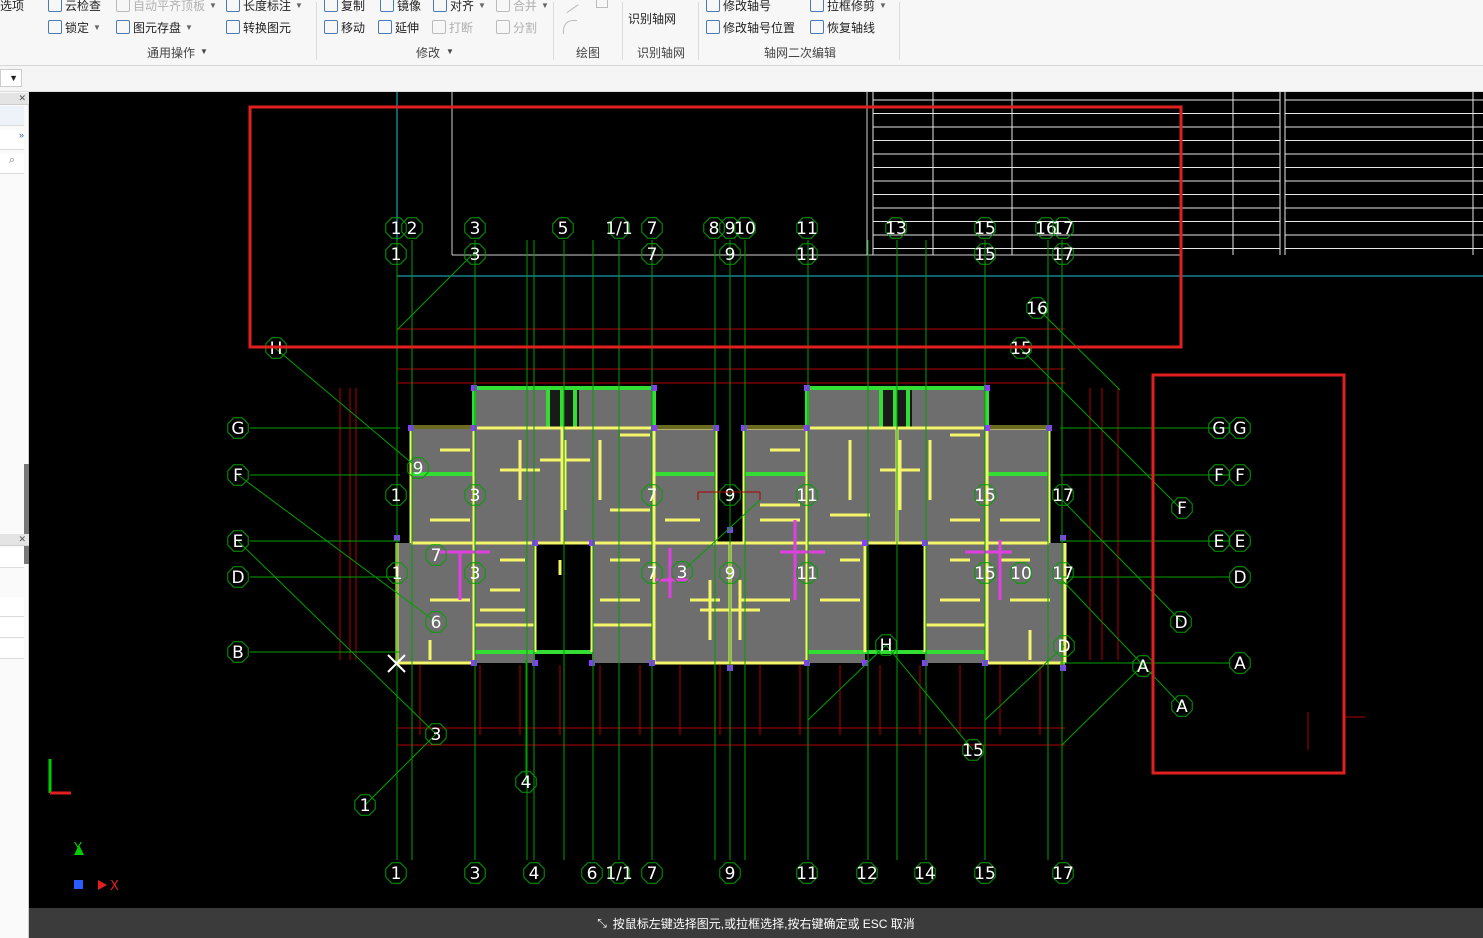  Describe the element at coordinates (267, 6) in the screenshot. I see `length-annotation-label: 长度标注` at that location.